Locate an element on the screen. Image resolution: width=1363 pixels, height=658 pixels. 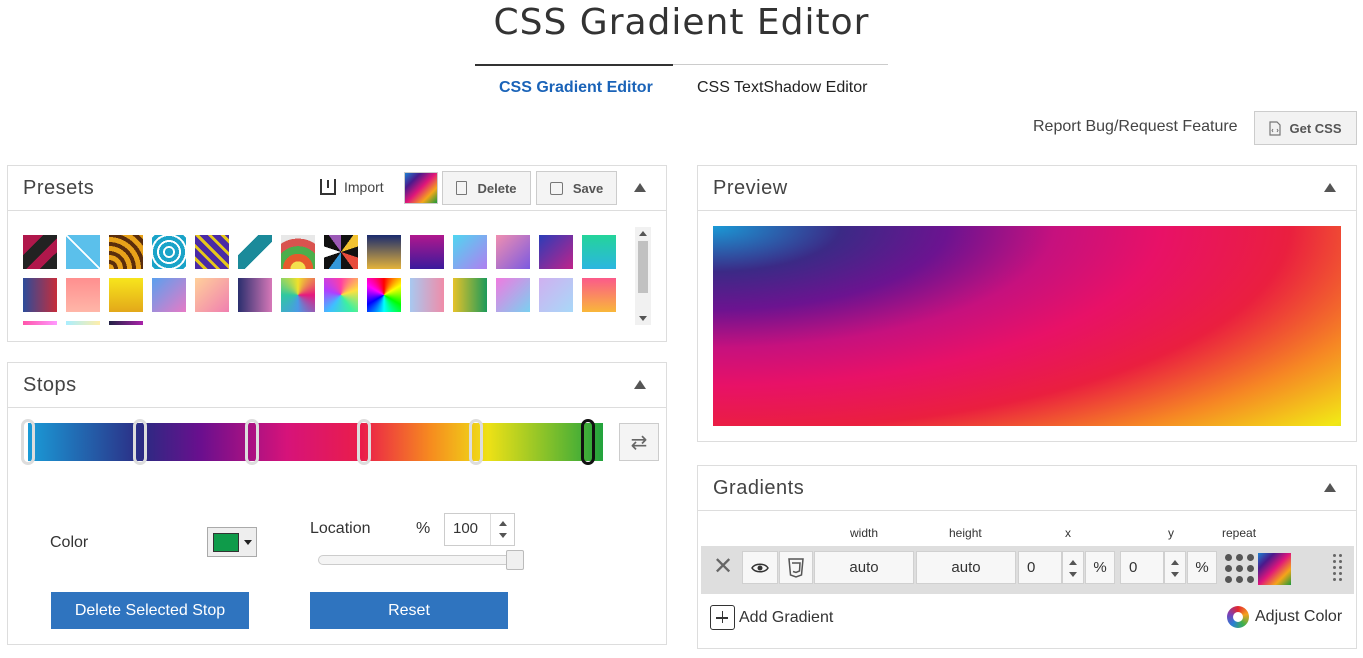
current-preset-thumbnail is located at coordinates (421, 188).